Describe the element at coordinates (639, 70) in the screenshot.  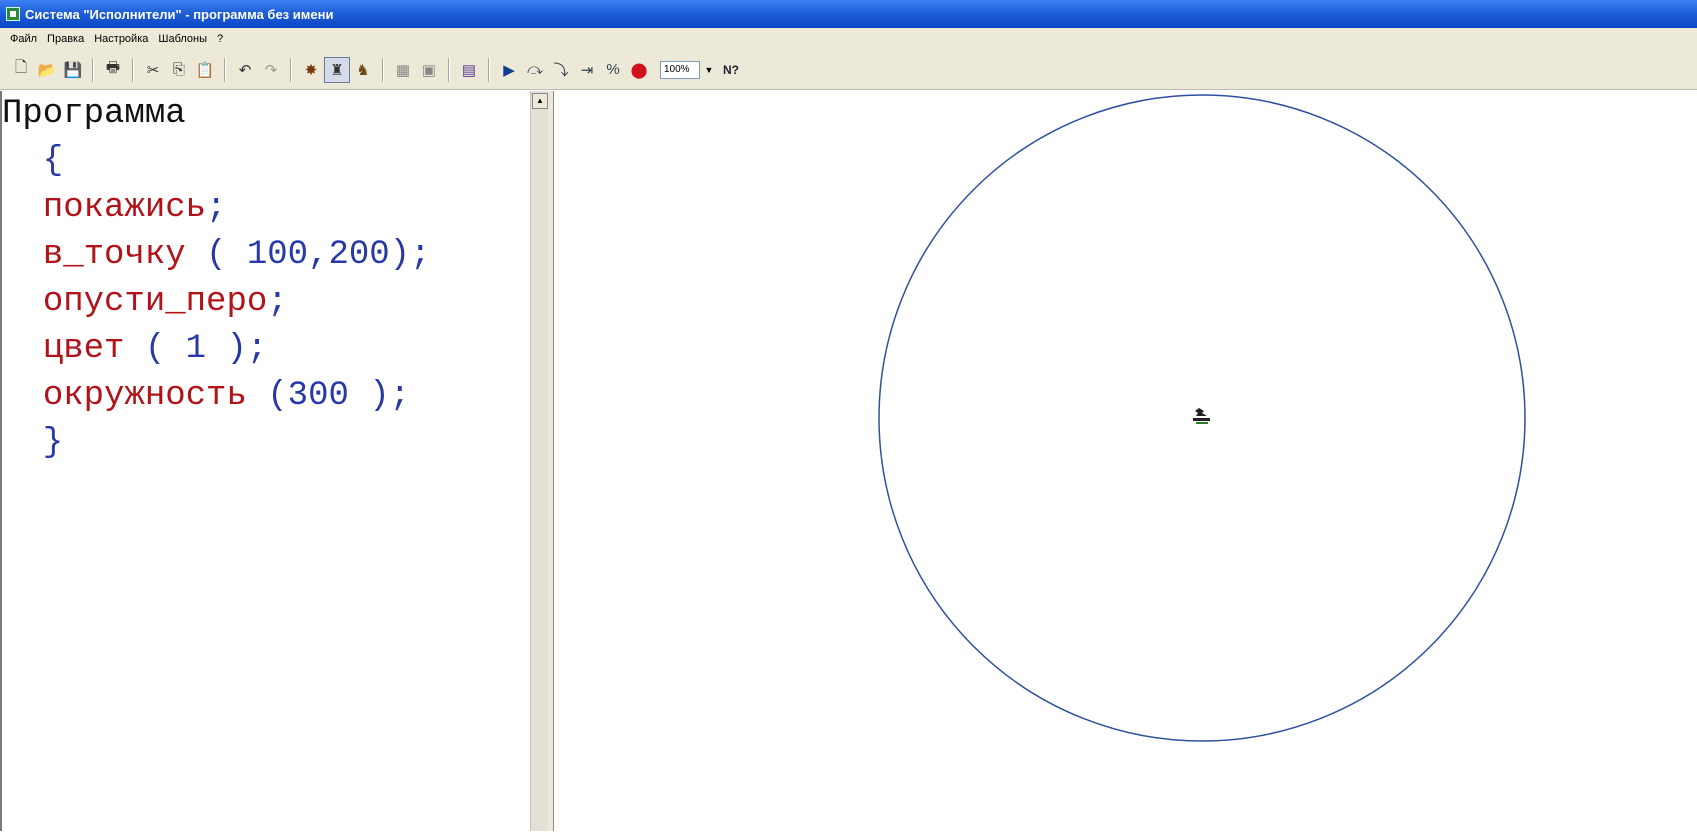
I see `stop-icon: ⬤` at that location.